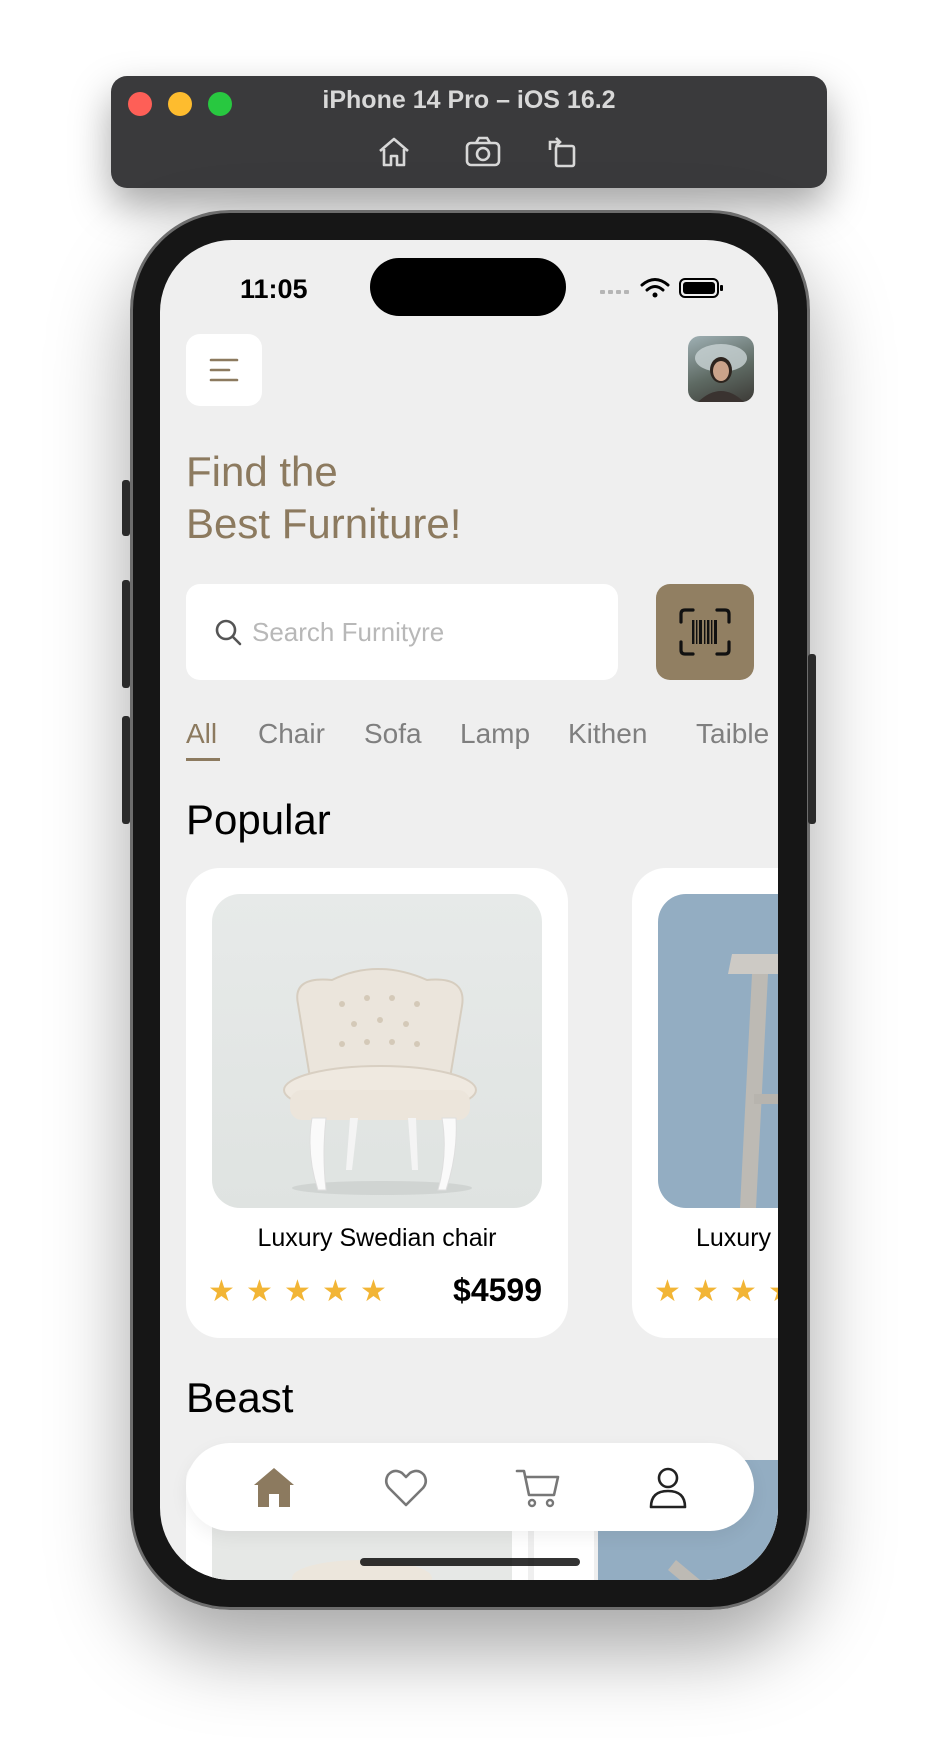 The image size is (938, 1762). I want to click on menu-button, so click(224, 370).